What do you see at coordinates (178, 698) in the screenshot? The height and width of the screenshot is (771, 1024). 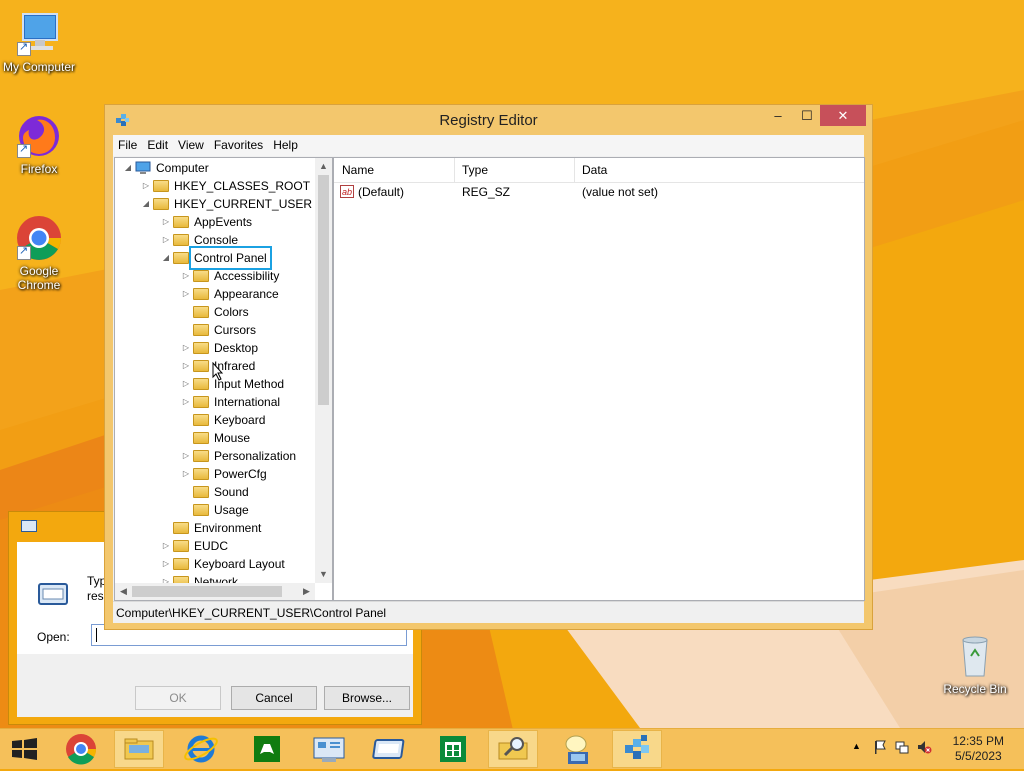 I see `ok-button: OK` at bounding box center [178, 698].